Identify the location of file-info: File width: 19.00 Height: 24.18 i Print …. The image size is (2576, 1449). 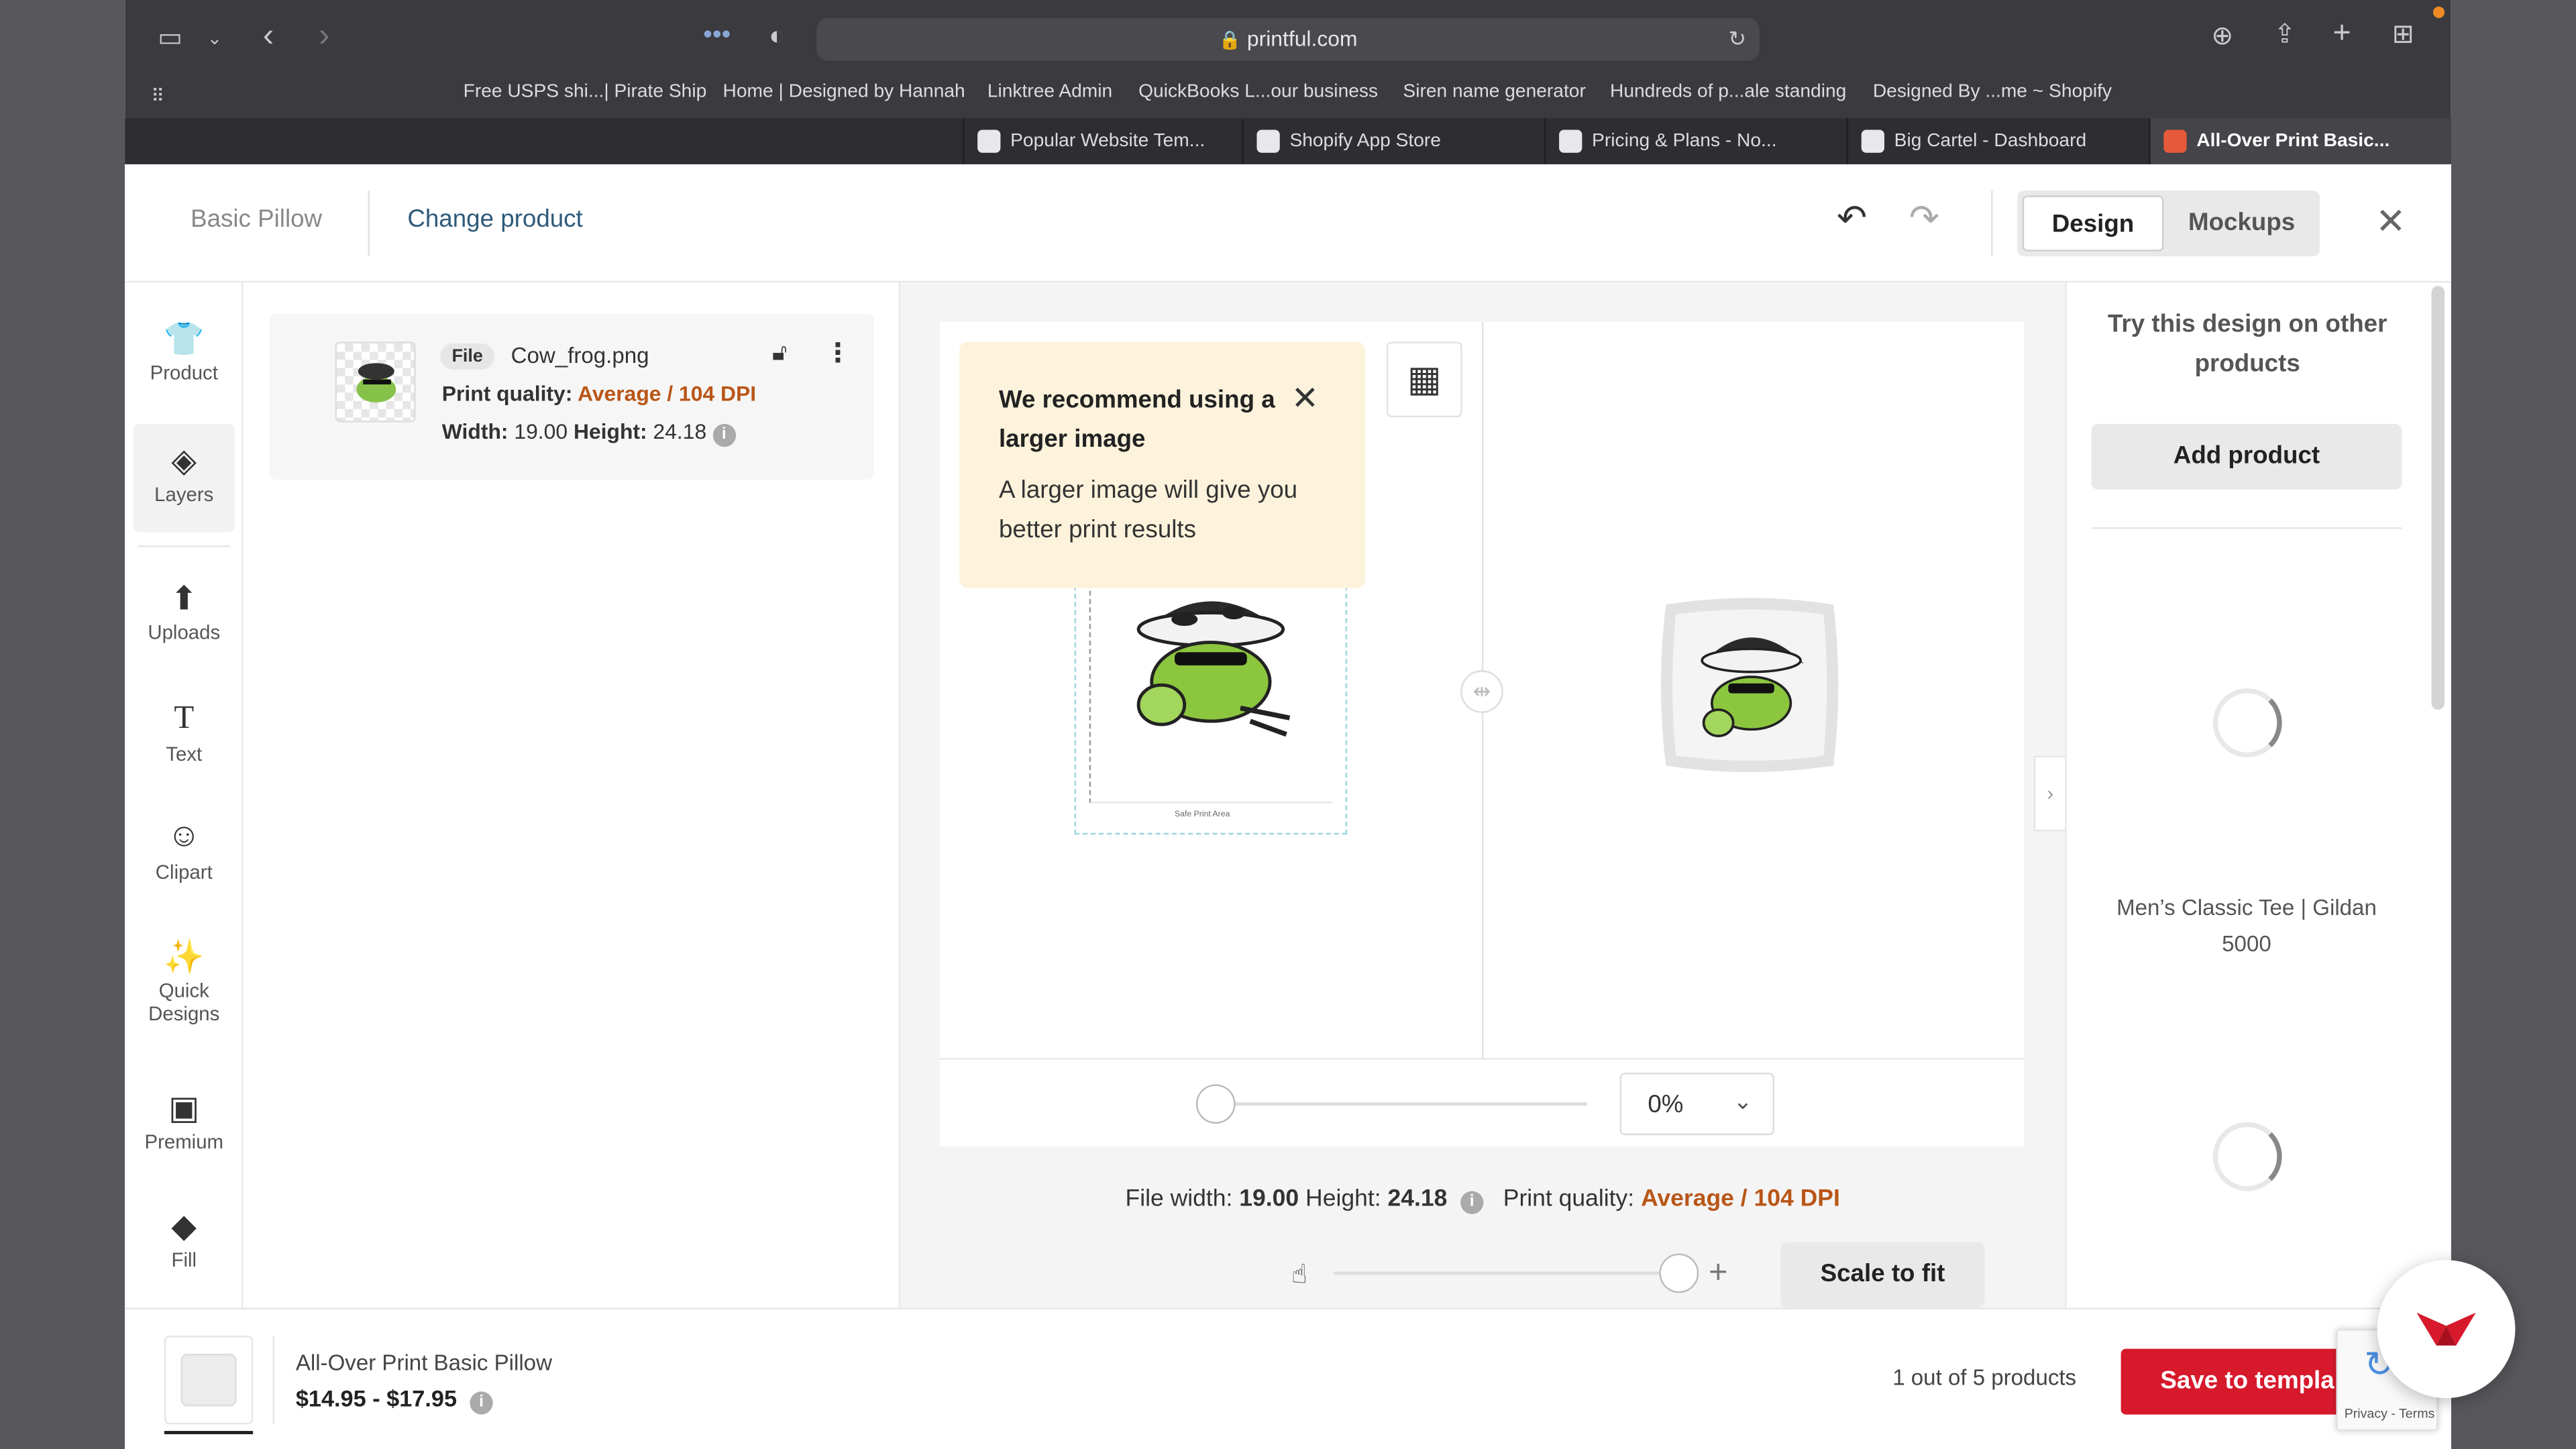
(1482, 1200).